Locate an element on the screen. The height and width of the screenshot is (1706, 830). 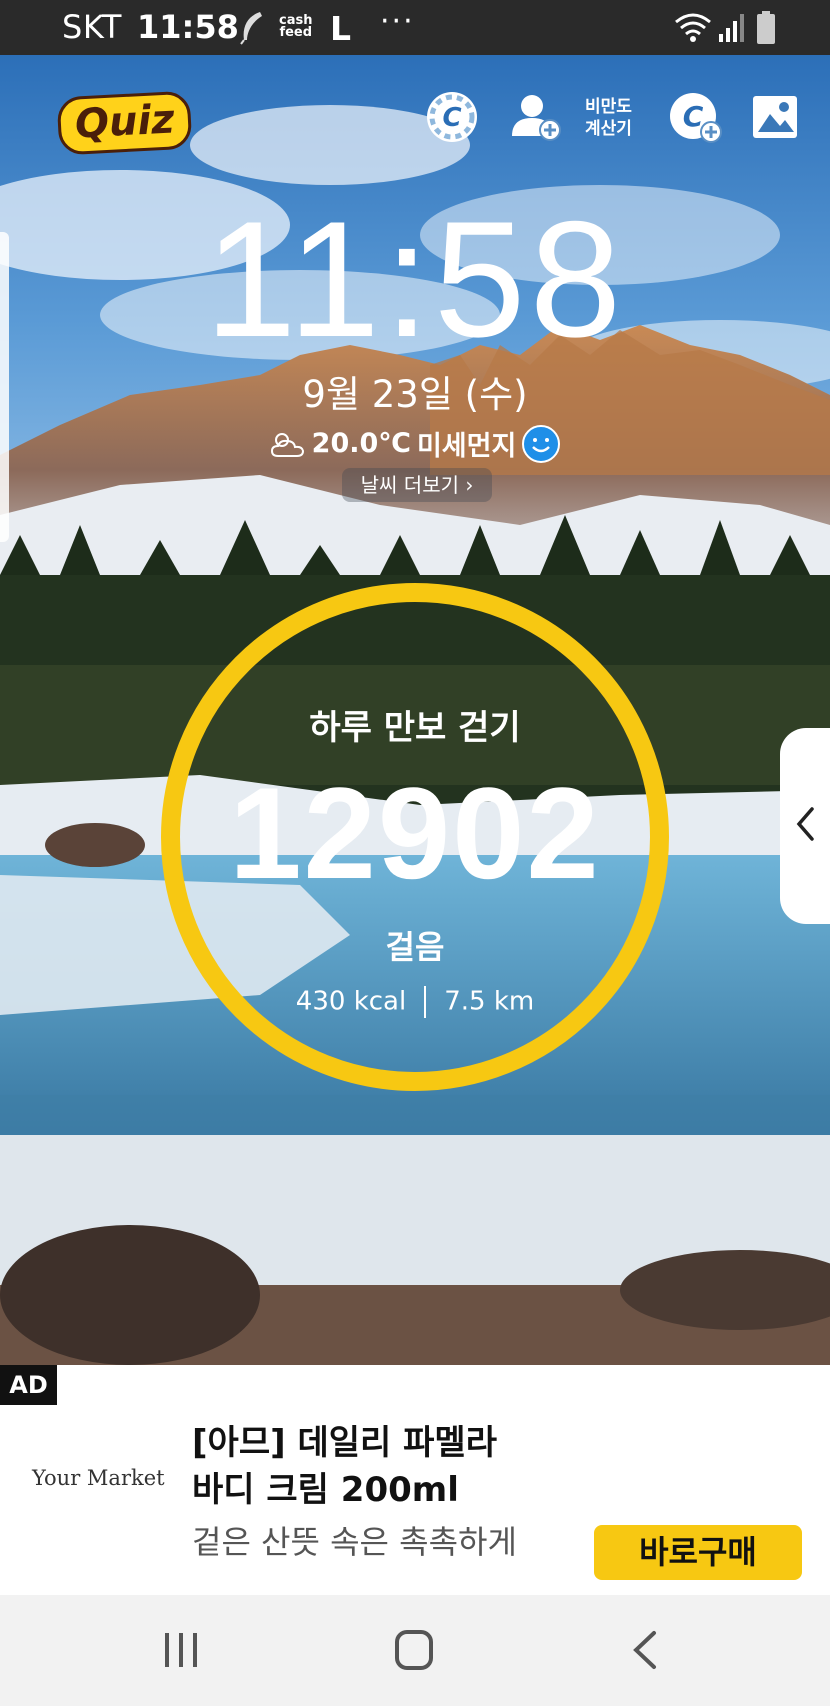
calories: 430 kcal is located at coordinates (351, 1001).